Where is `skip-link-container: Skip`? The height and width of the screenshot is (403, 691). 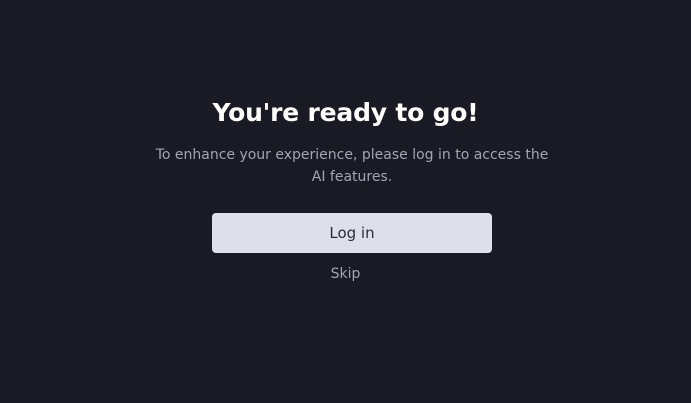
skip-link-container: Skip is located at coordinates (345, 274).